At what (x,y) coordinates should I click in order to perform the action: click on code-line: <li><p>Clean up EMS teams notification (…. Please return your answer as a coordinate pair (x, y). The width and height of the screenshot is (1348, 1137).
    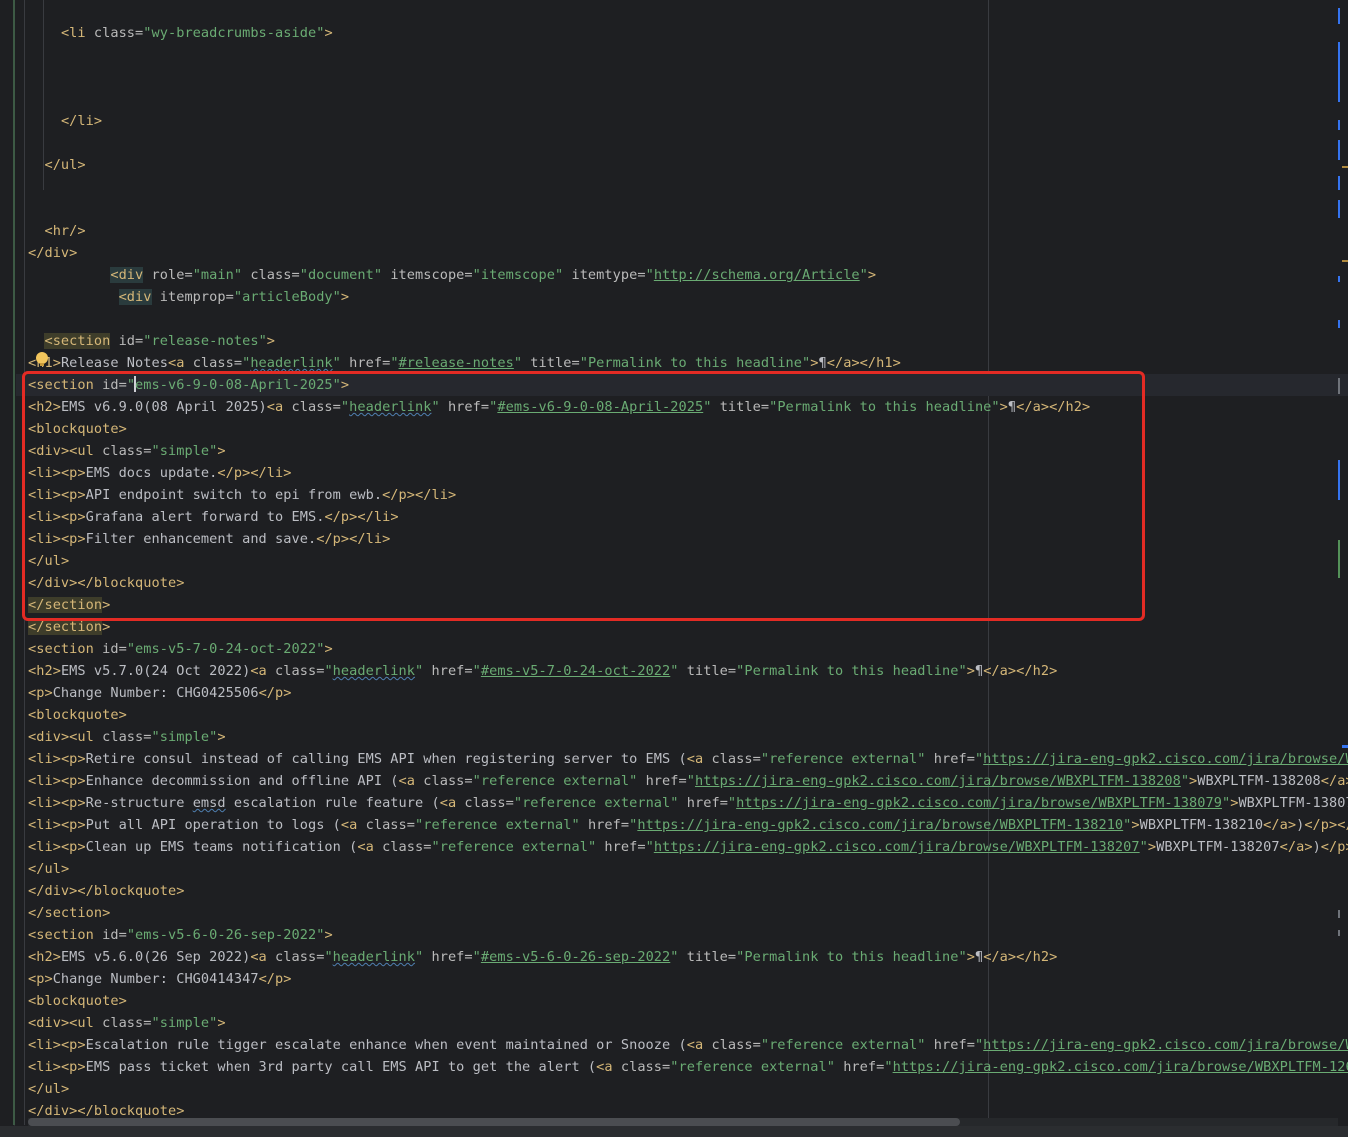
    Looking at the image, I should click on (688, 847).